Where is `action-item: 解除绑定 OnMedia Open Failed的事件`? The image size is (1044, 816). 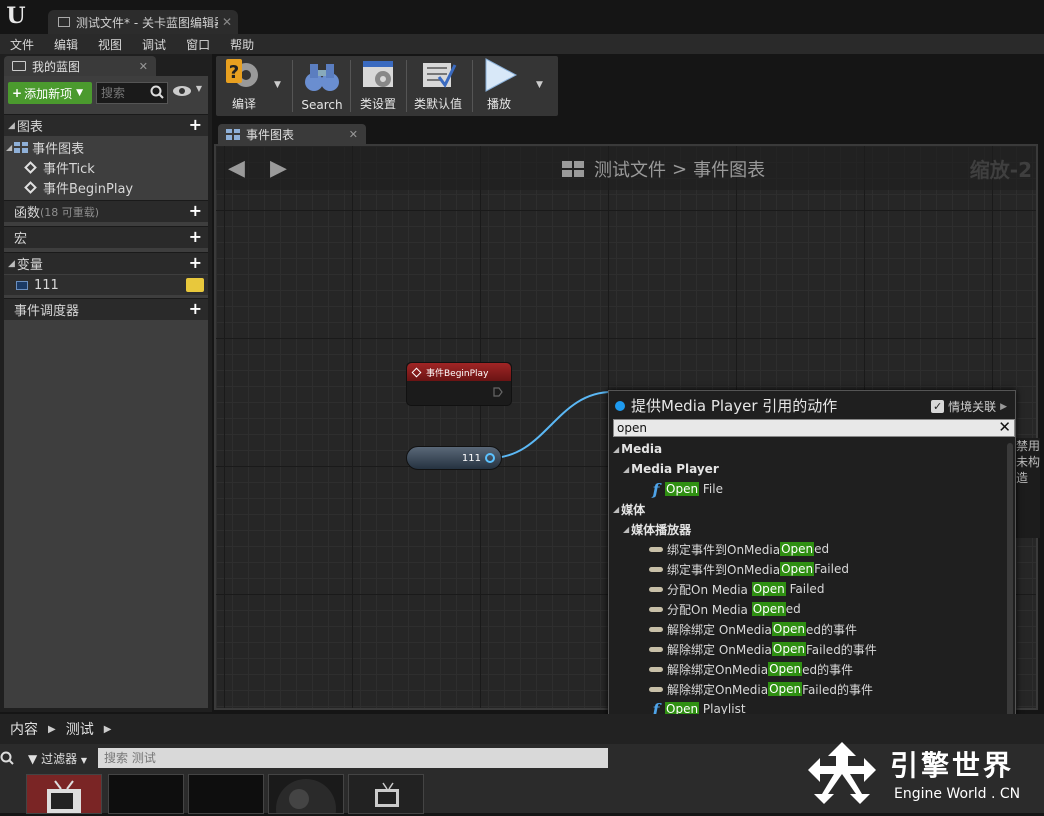 action-item: 解除绑定 OnMedia Open Failed的事件 is located at coordinates (809, 649).